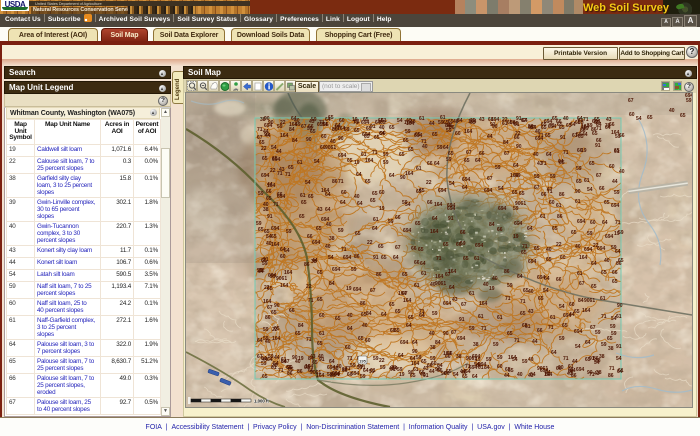 The height and width of the screenshot is (436, 700). What do you see at coordinates (535, 342) in the screenshot?
I see `svg-text: 44` at bounding box center [535, 342].